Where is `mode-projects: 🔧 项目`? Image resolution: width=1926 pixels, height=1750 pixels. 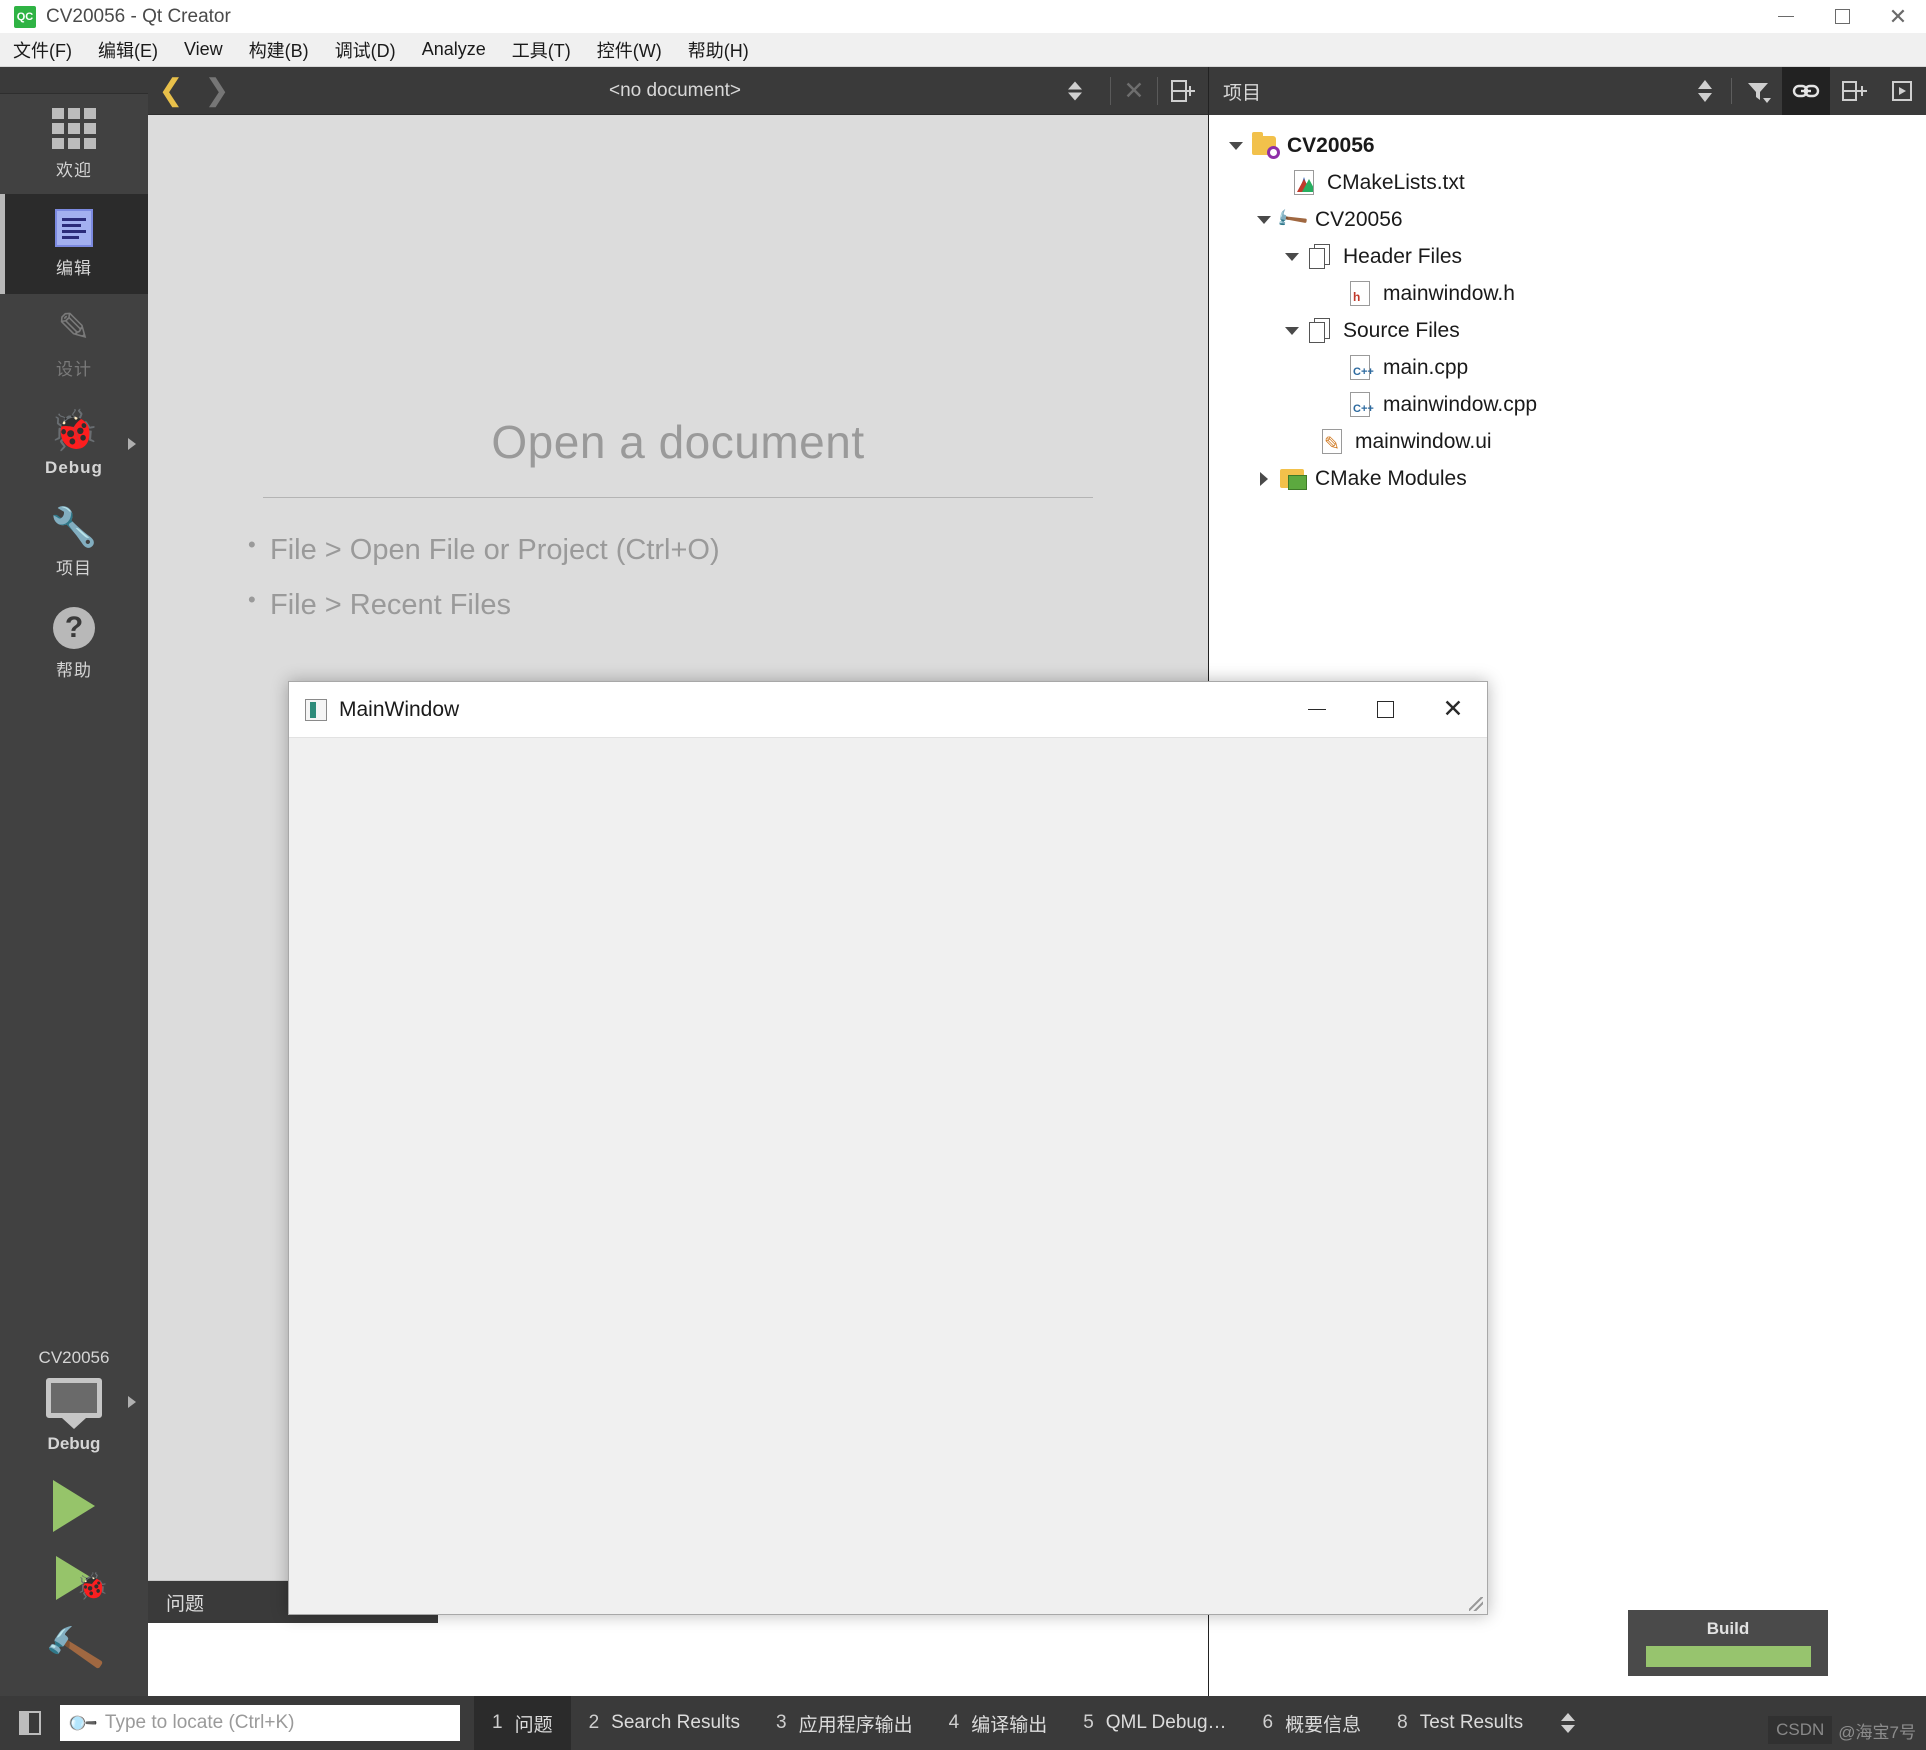 mode-projects: 🔧 项目 is located at coordinates (74, 544).